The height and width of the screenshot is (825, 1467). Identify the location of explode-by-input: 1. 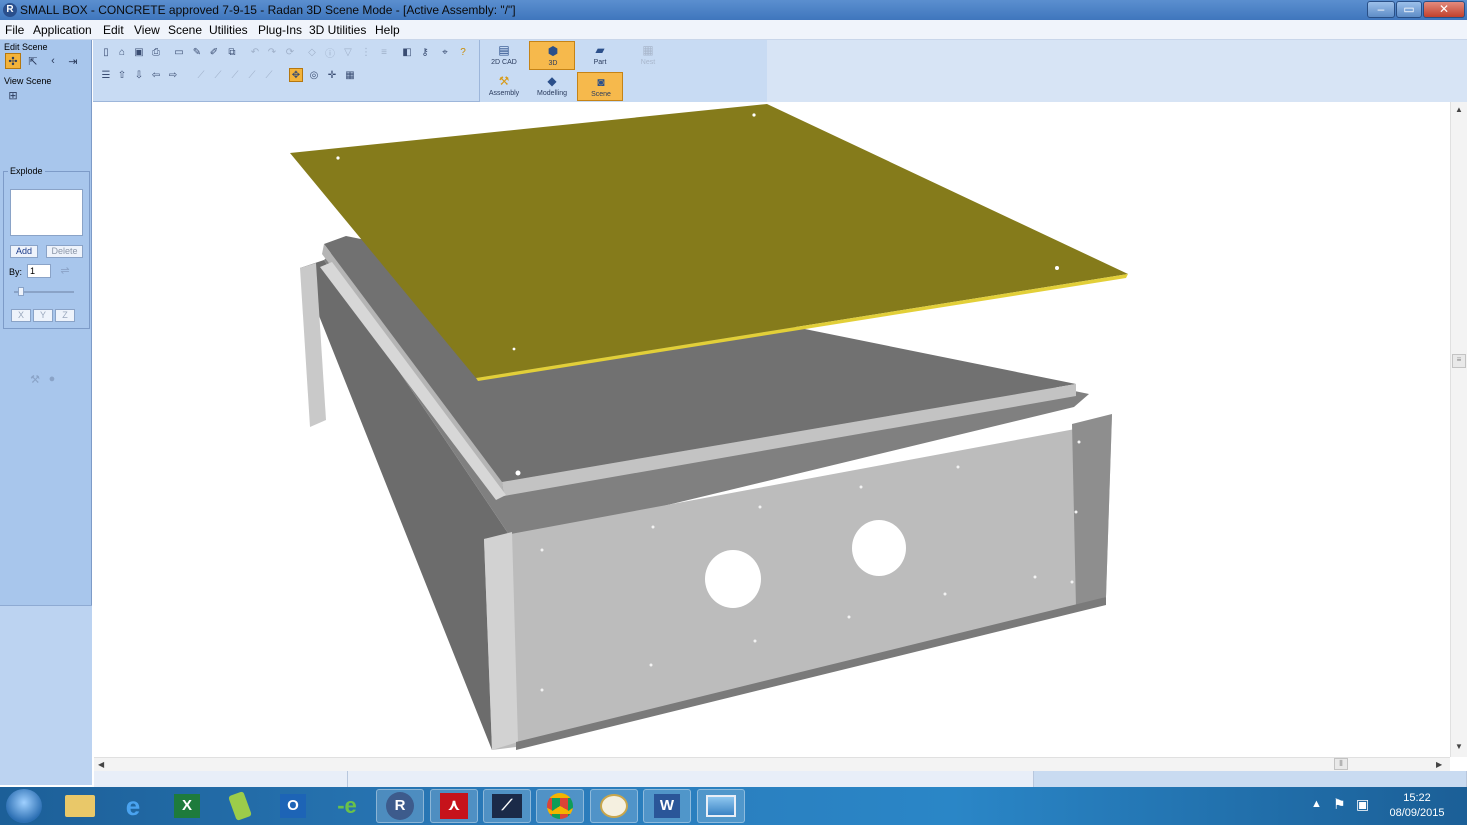
(39, 271).